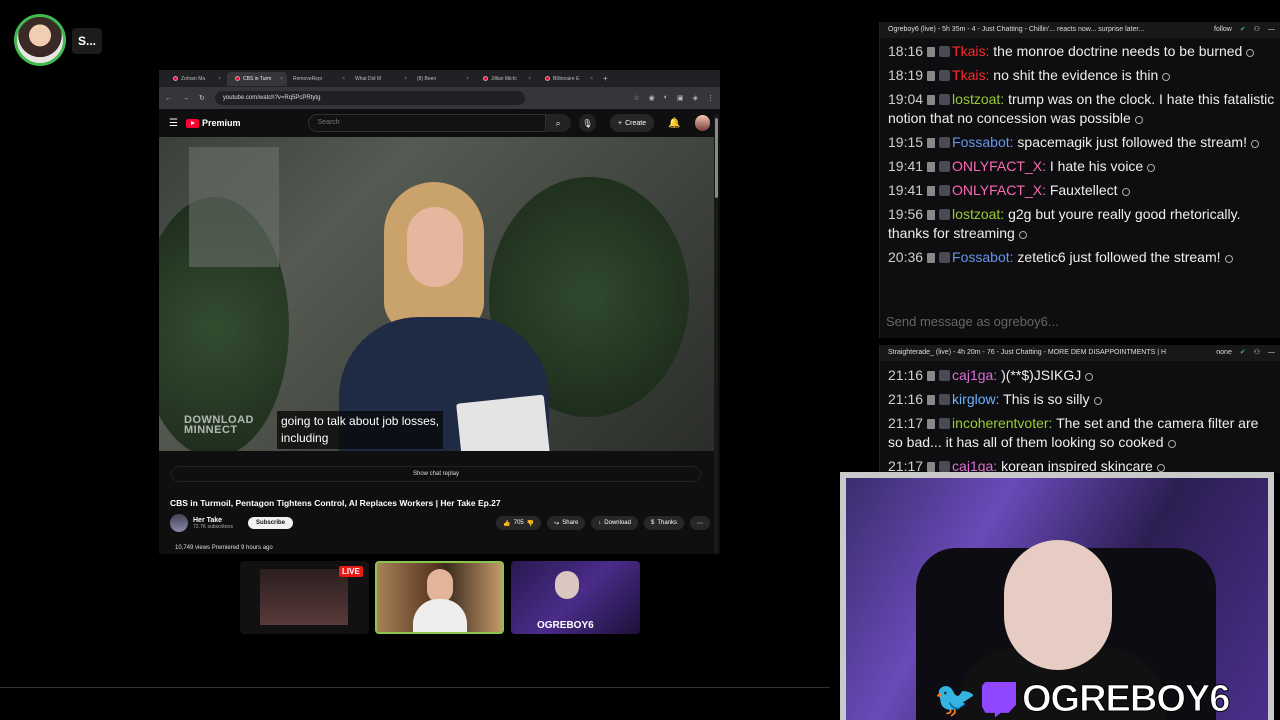 The image size is (1280, 720). What do you see at coordinates (519, 523) in the screenshot?
I see `like-button: 👍 705 👎` at bounding box center [519, 523].